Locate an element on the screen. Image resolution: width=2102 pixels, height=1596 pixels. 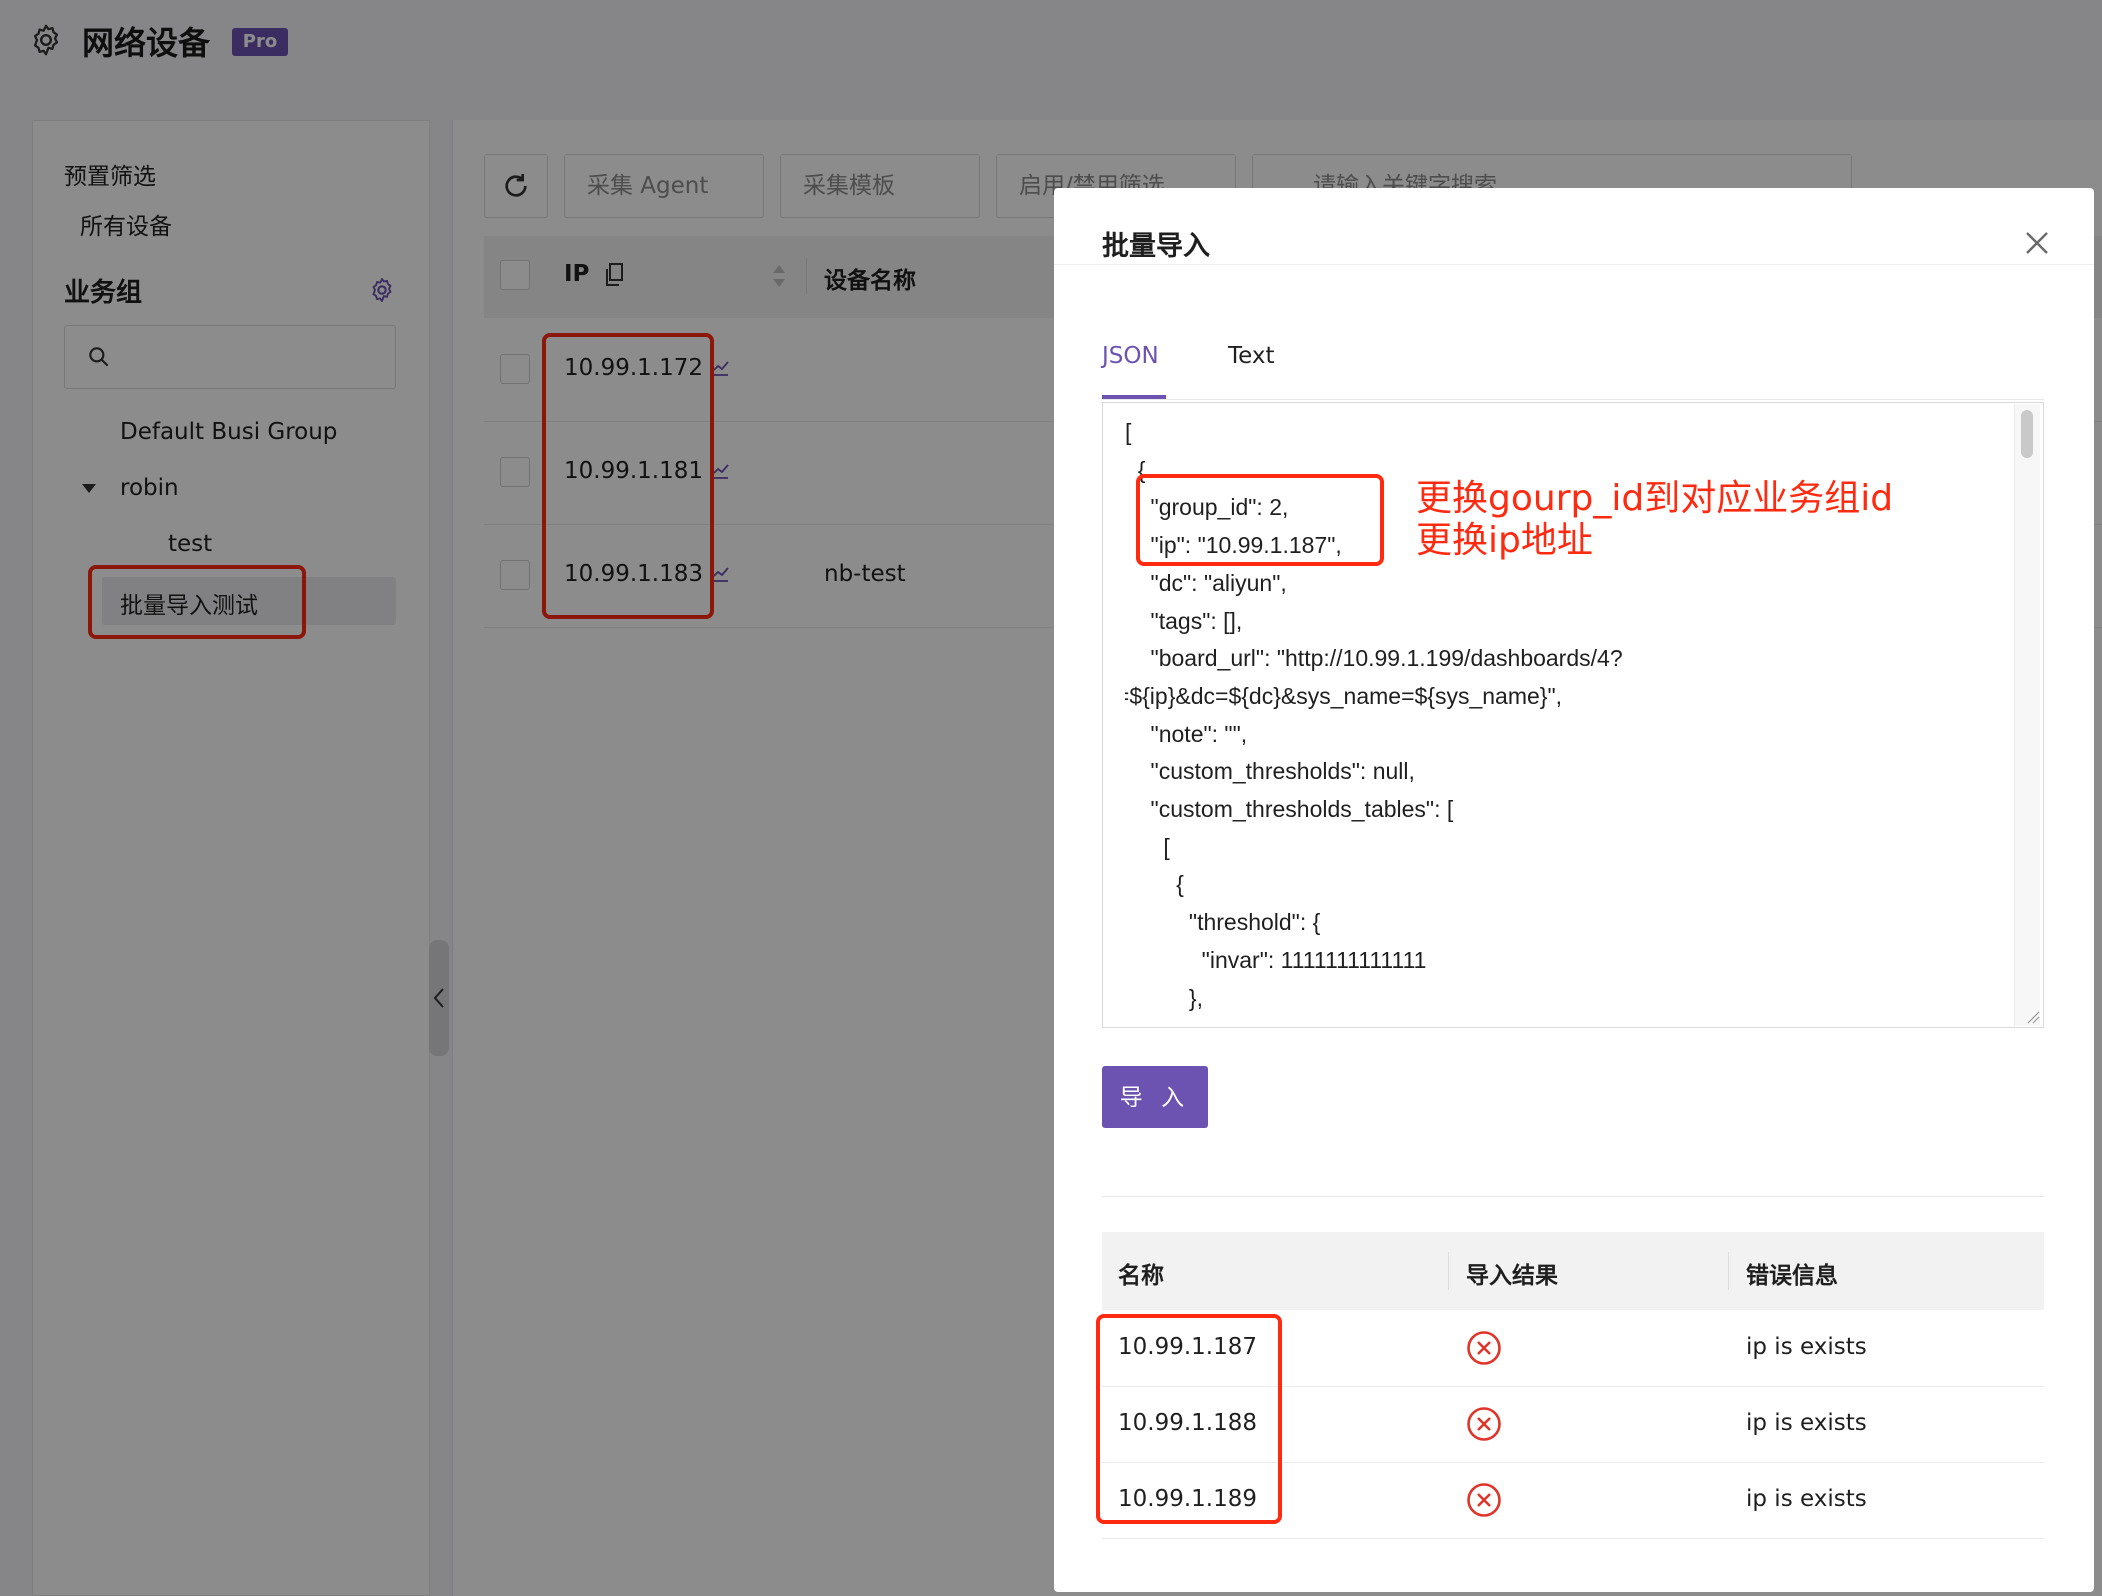
tabs-divider is located at coordinates (1573, 399).